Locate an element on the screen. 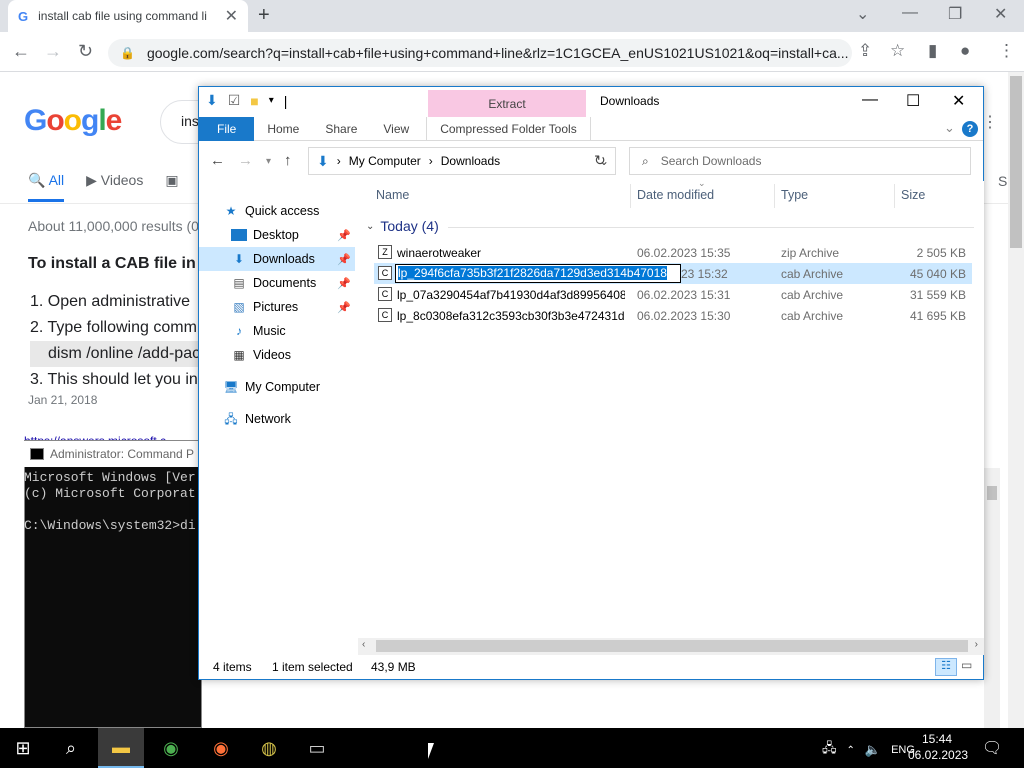  large-icons-view-icon: ▭ is located at coordinates (966, 665).